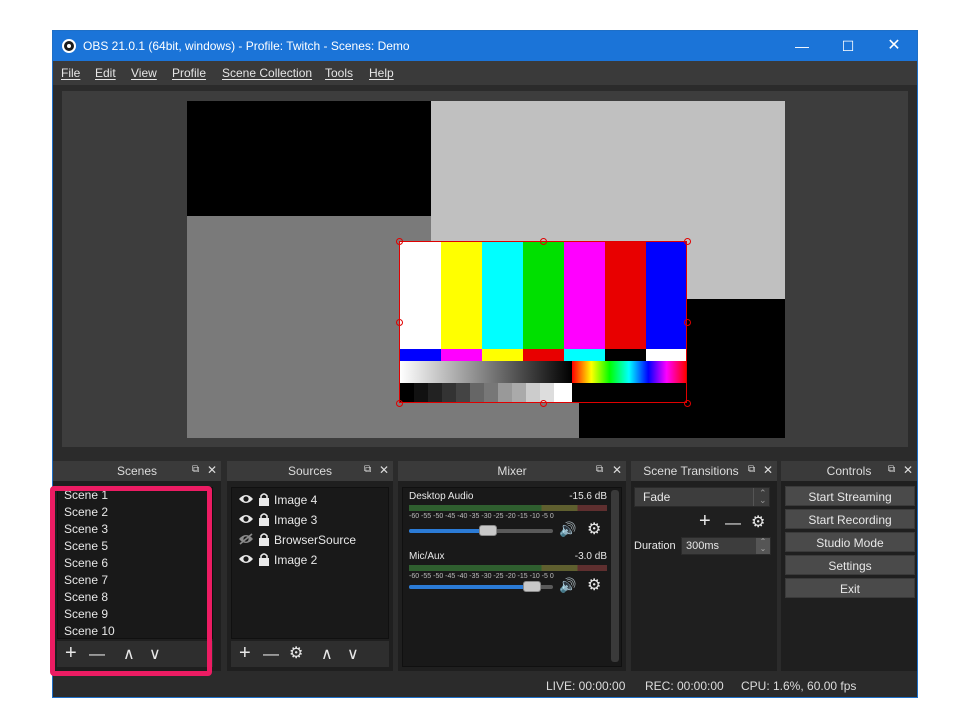  I want to click on spin-icon: ⌃ ⌄, so click(763, 496).